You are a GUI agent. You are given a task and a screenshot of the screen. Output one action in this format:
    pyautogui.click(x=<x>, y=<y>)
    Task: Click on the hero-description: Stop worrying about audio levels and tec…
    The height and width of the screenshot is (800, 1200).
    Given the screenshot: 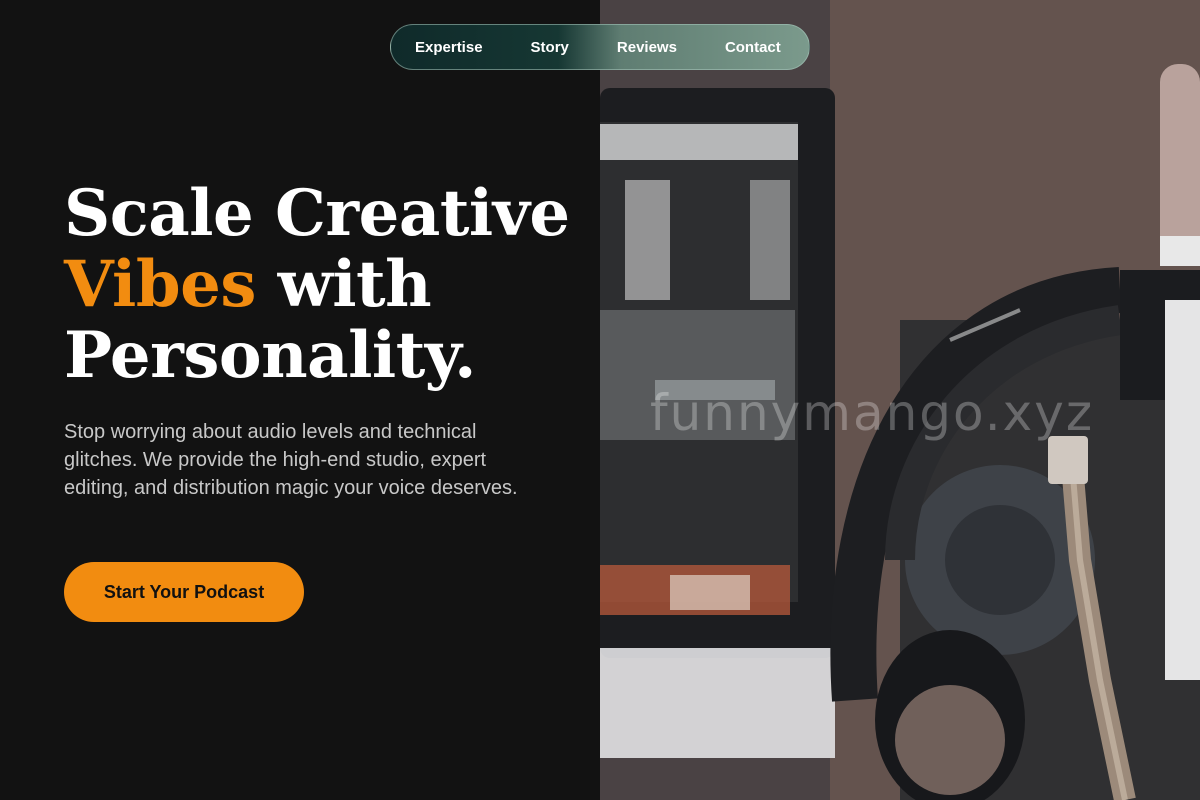 What is the action you would take?
    pyautogui.click(x=291, y=460)
    